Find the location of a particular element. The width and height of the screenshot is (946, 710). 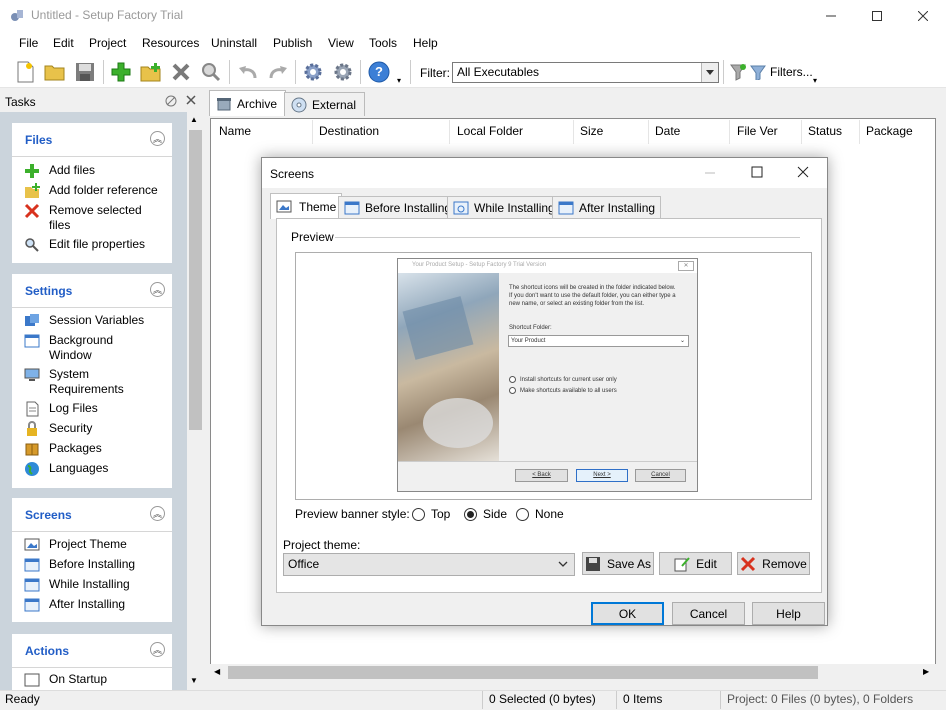

preview-next-button: Next > is located at coordinates (602, 475).